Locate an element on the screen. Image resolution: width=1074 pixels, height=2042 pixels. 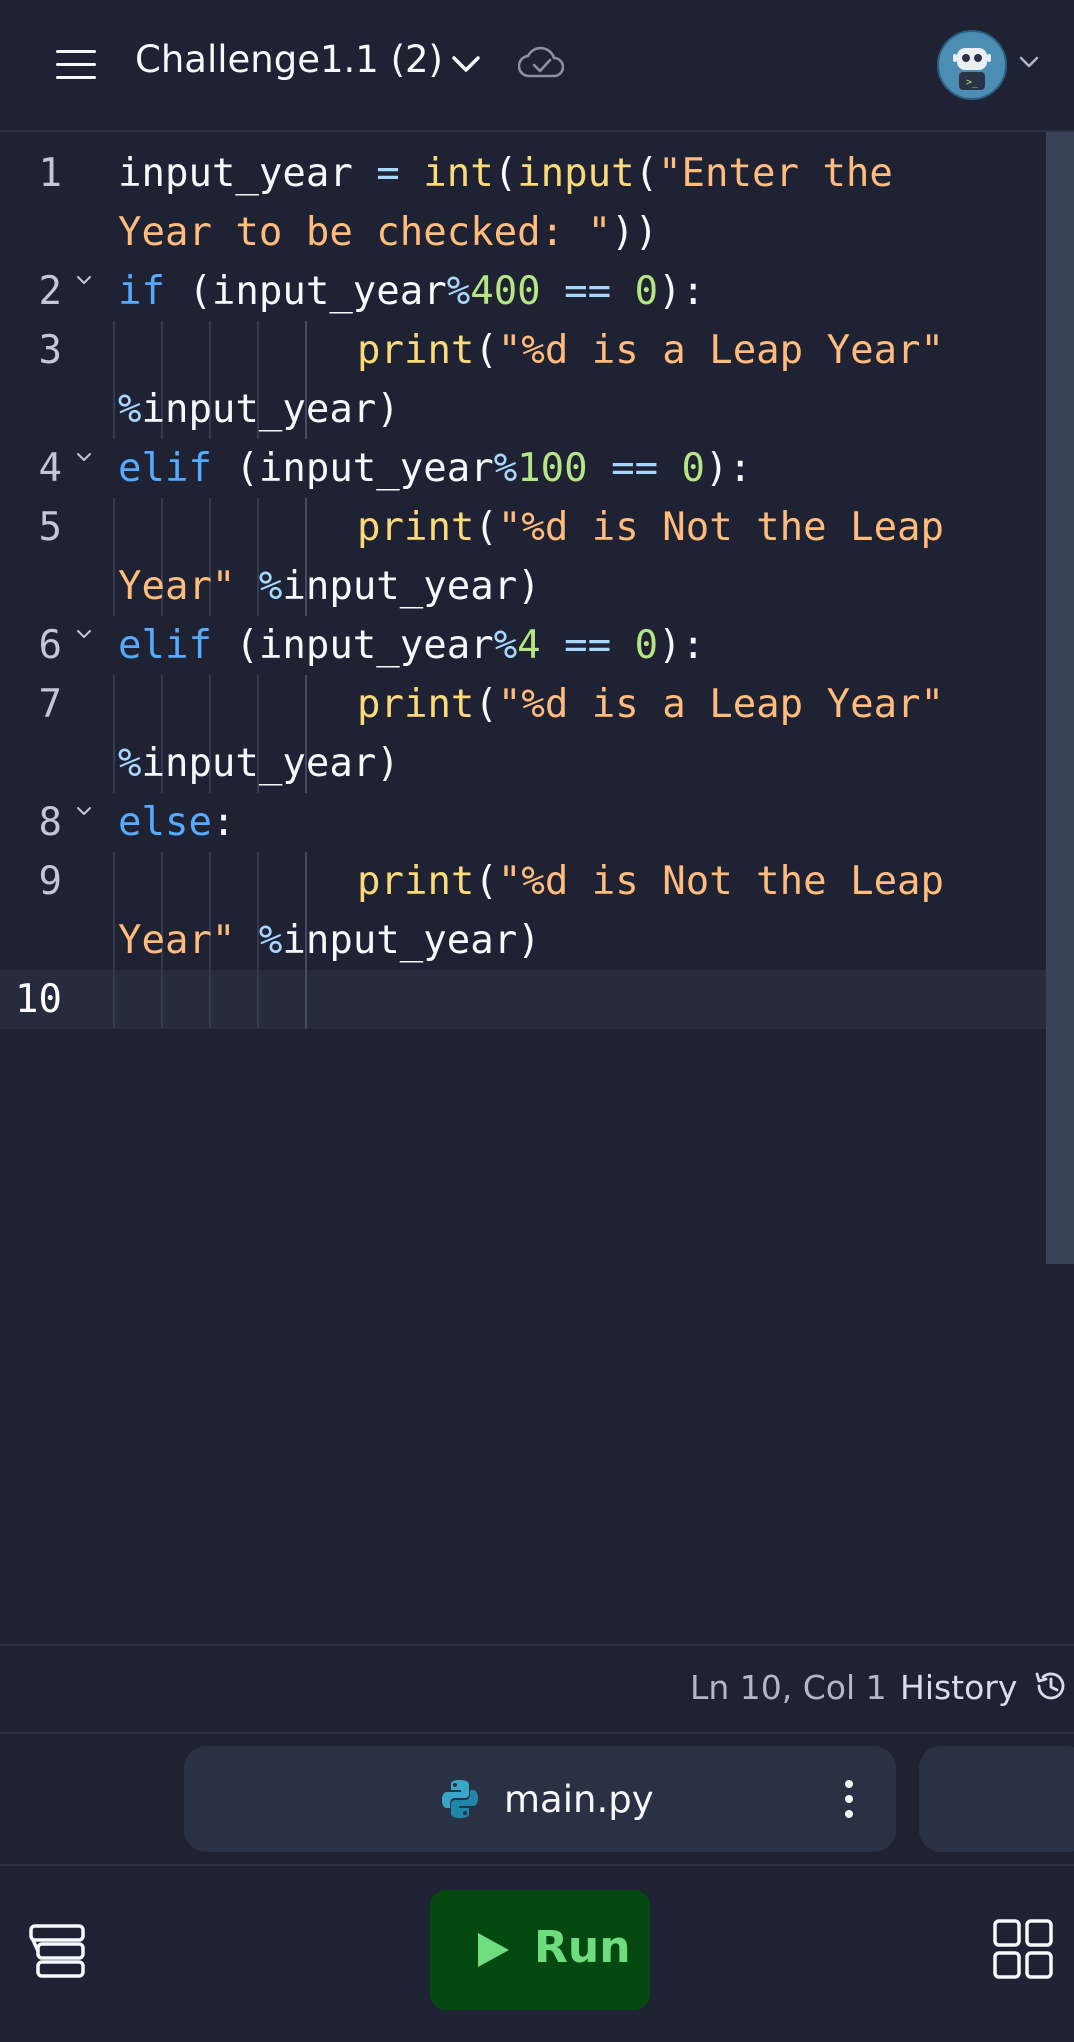
line-number: 3 is located at coordinates (50, 350).